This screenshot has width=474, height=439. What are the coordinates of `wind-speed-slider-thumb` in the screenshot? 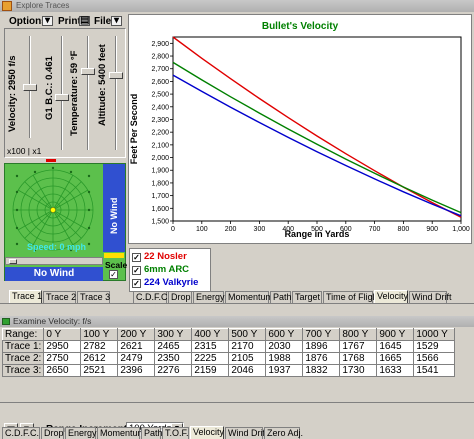 It's located at (13, 261).